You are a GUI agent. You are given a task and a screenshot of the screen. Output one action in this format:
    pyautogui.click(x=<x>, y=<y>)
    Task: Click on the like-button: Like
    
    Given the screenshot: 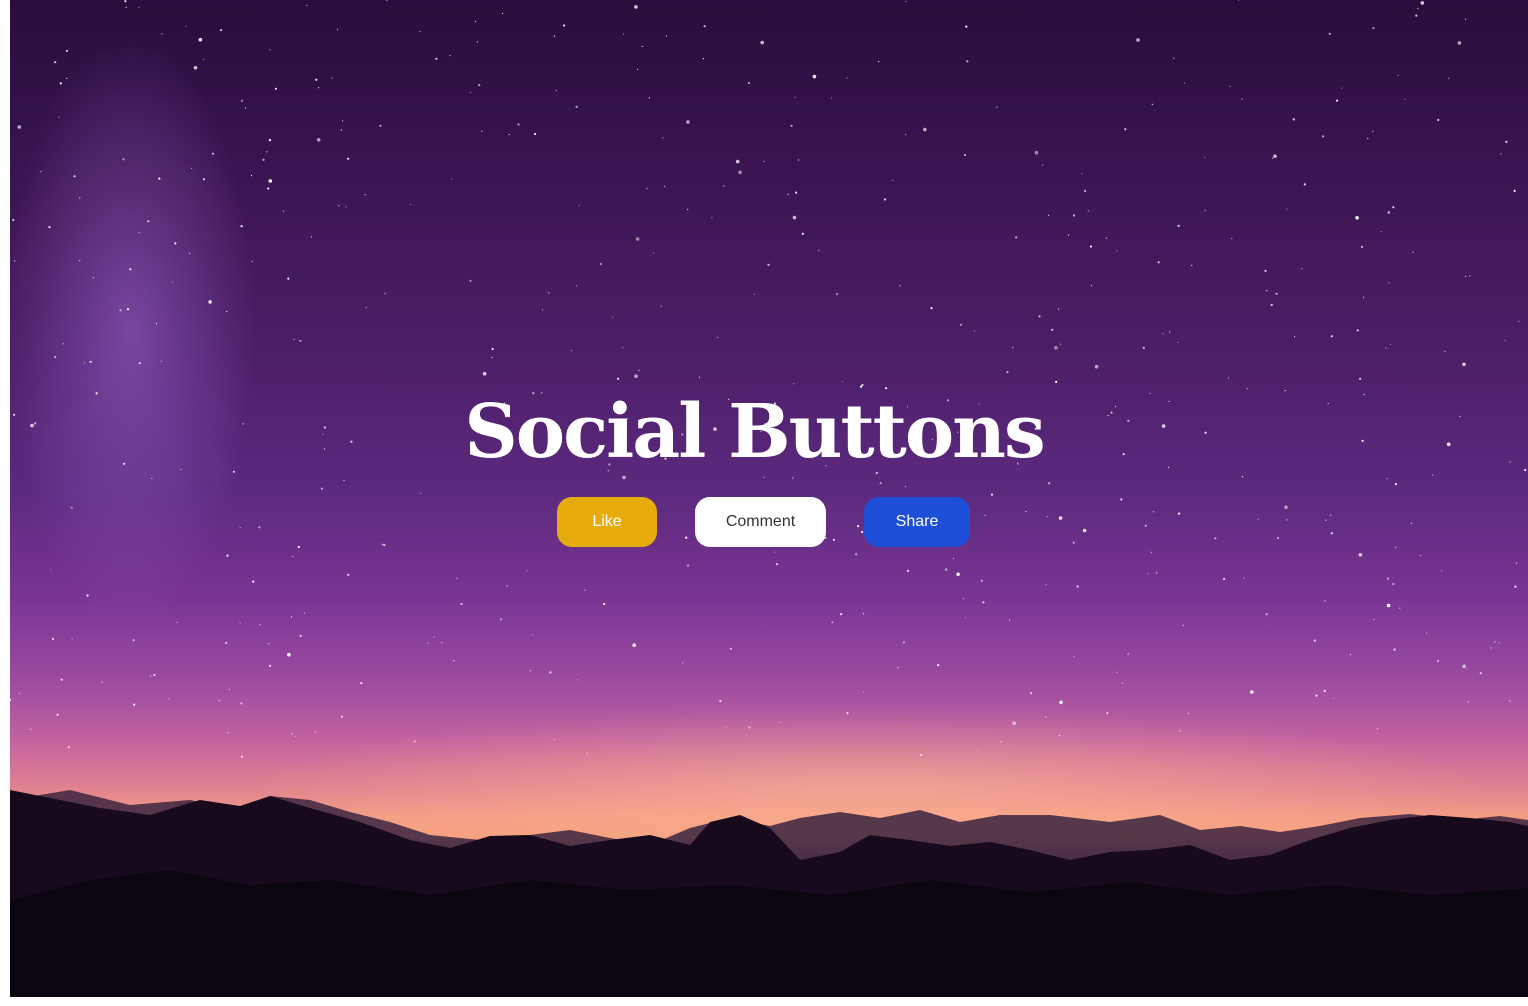 What is the action you would take?
    pyautogui.click(x=607, y=522)
    